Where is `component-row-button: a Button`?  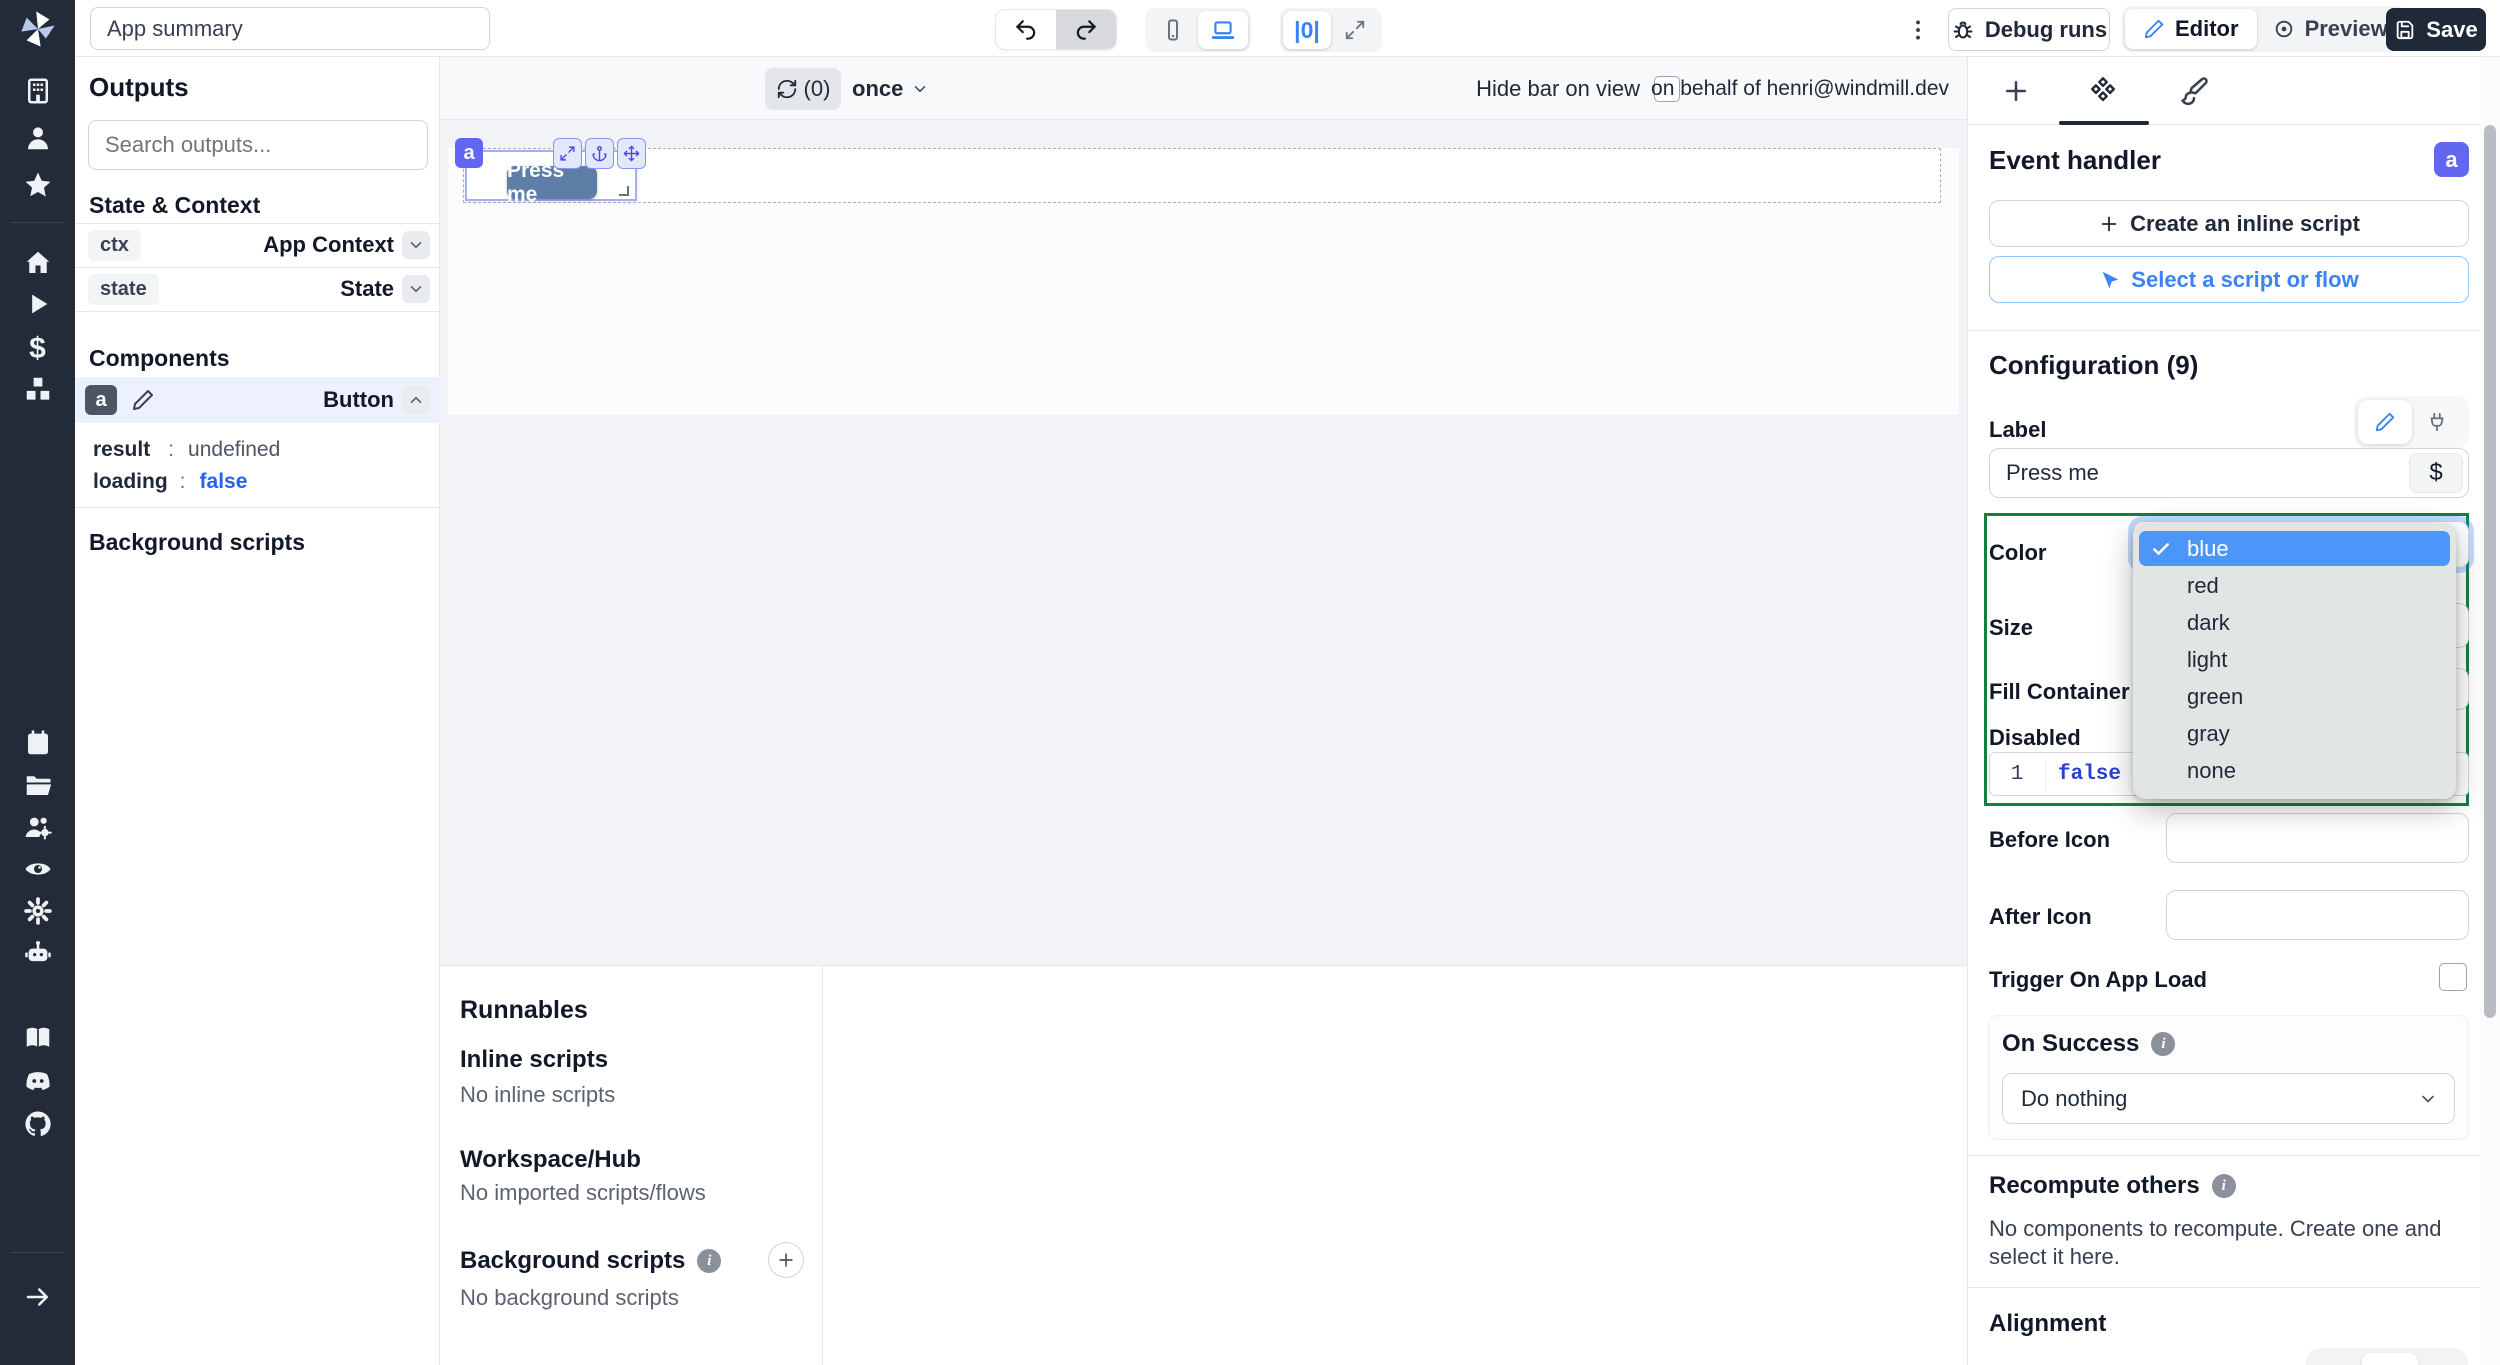 component-row-button: a Button is located at coordinates (257, 400).